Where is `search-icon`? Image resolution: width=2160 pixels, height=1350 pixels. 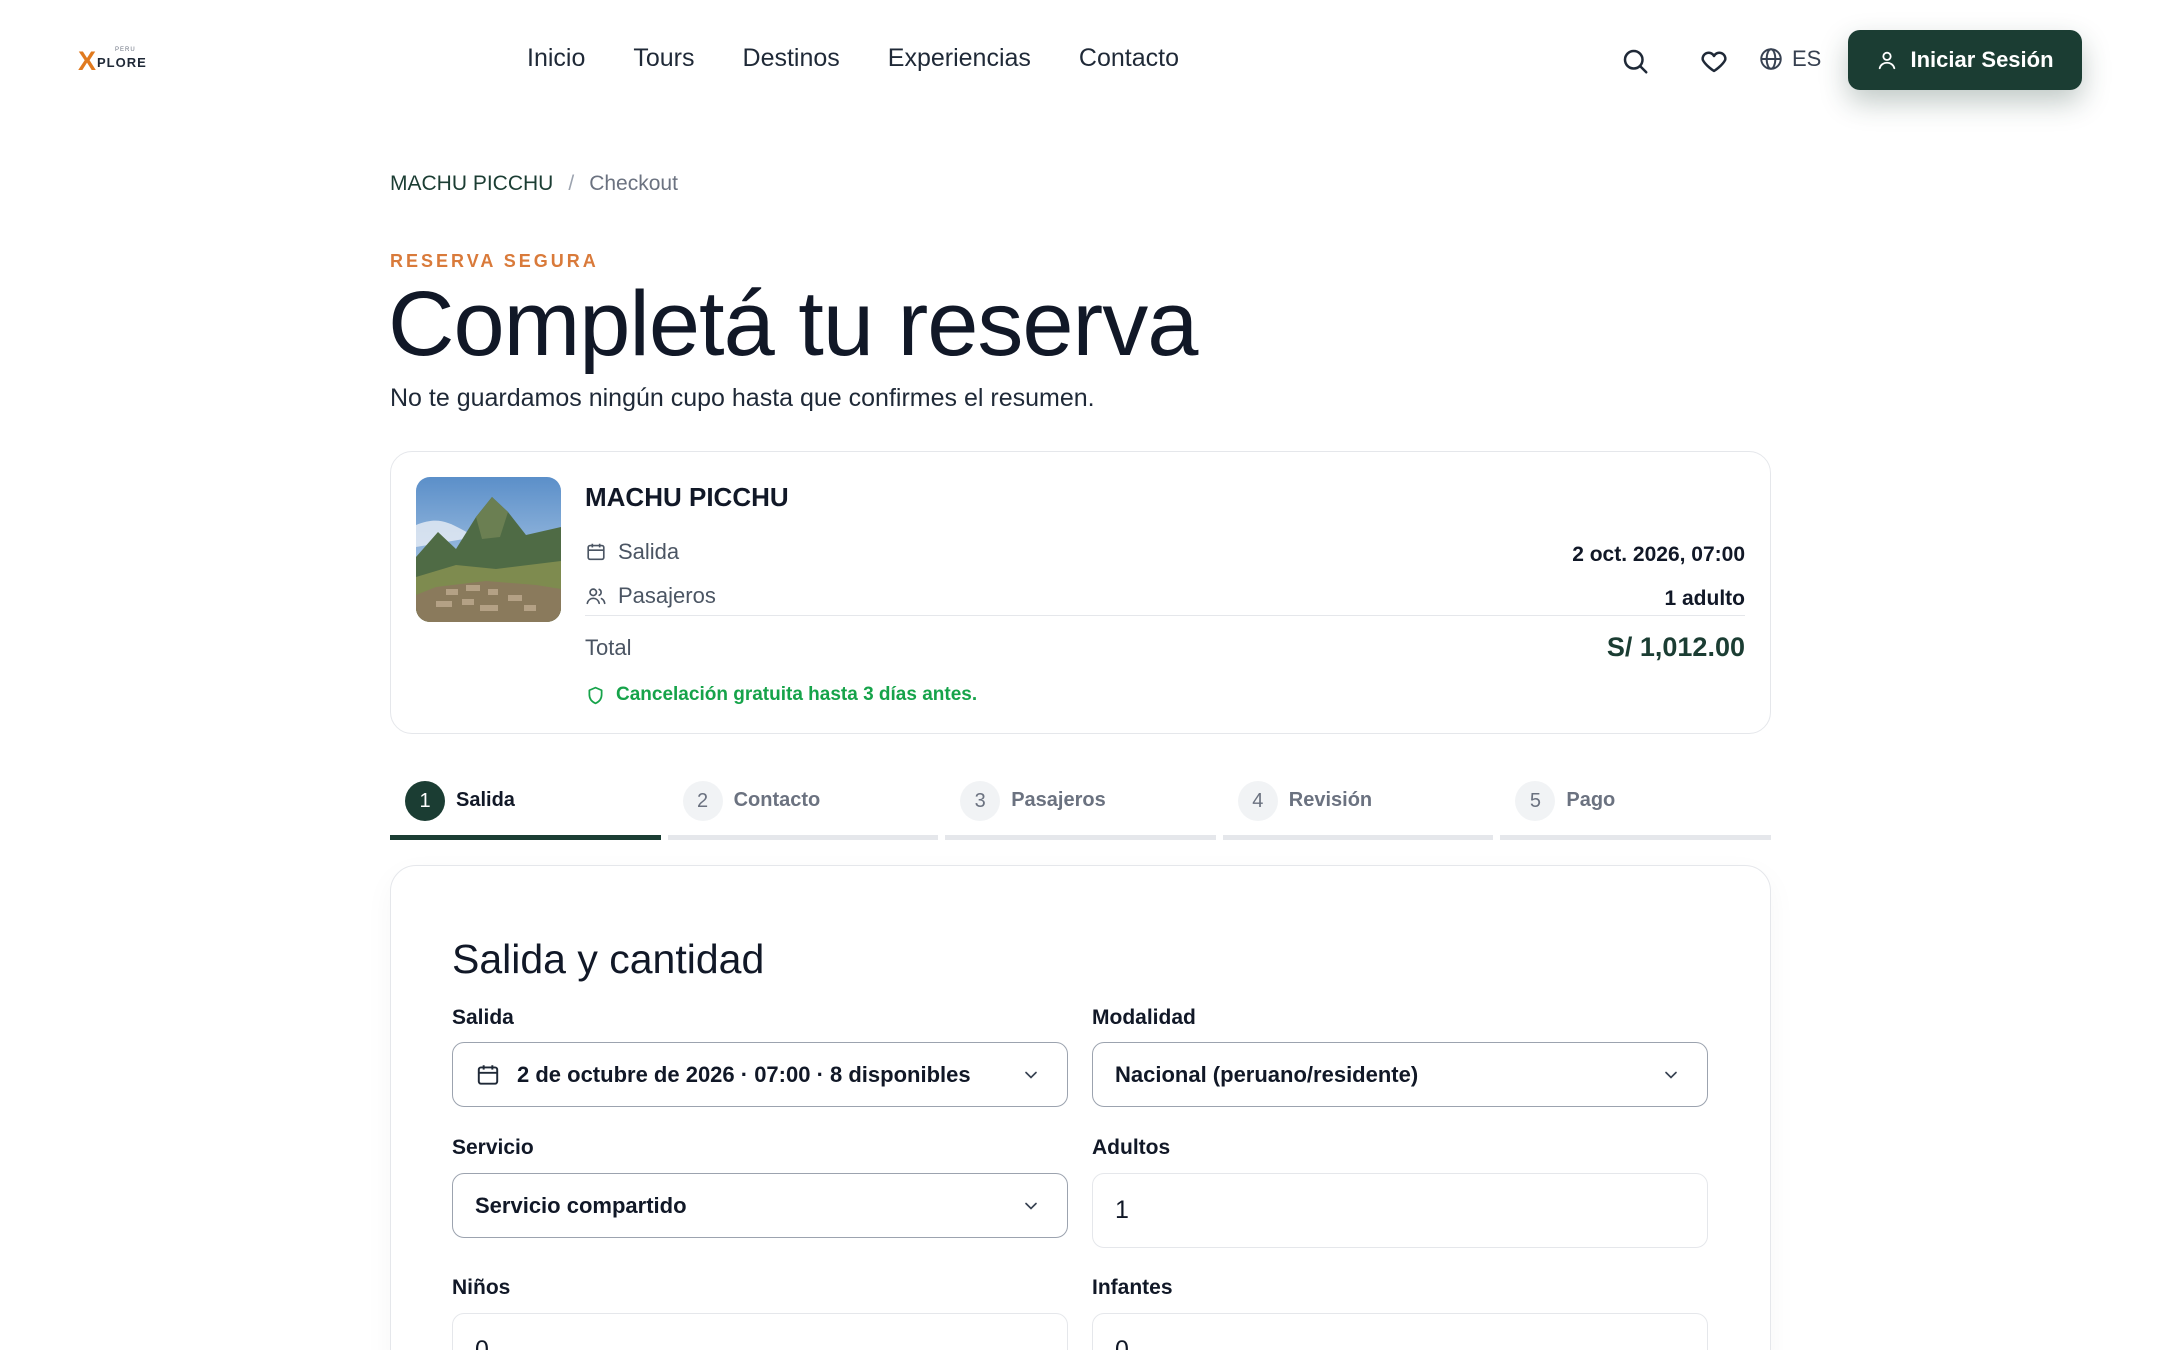
search-icon is located at coordinates (1635, 61).